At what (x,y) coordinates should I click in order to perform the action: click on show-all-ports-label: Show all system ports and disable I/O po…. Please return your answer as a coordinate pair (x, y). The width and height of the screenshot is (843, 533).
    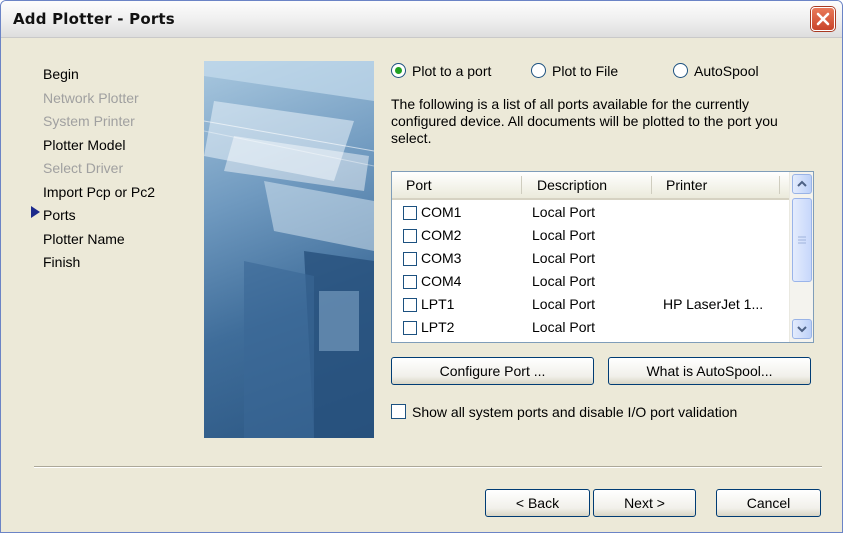
    Looking at the image, I should click on (575, 412).